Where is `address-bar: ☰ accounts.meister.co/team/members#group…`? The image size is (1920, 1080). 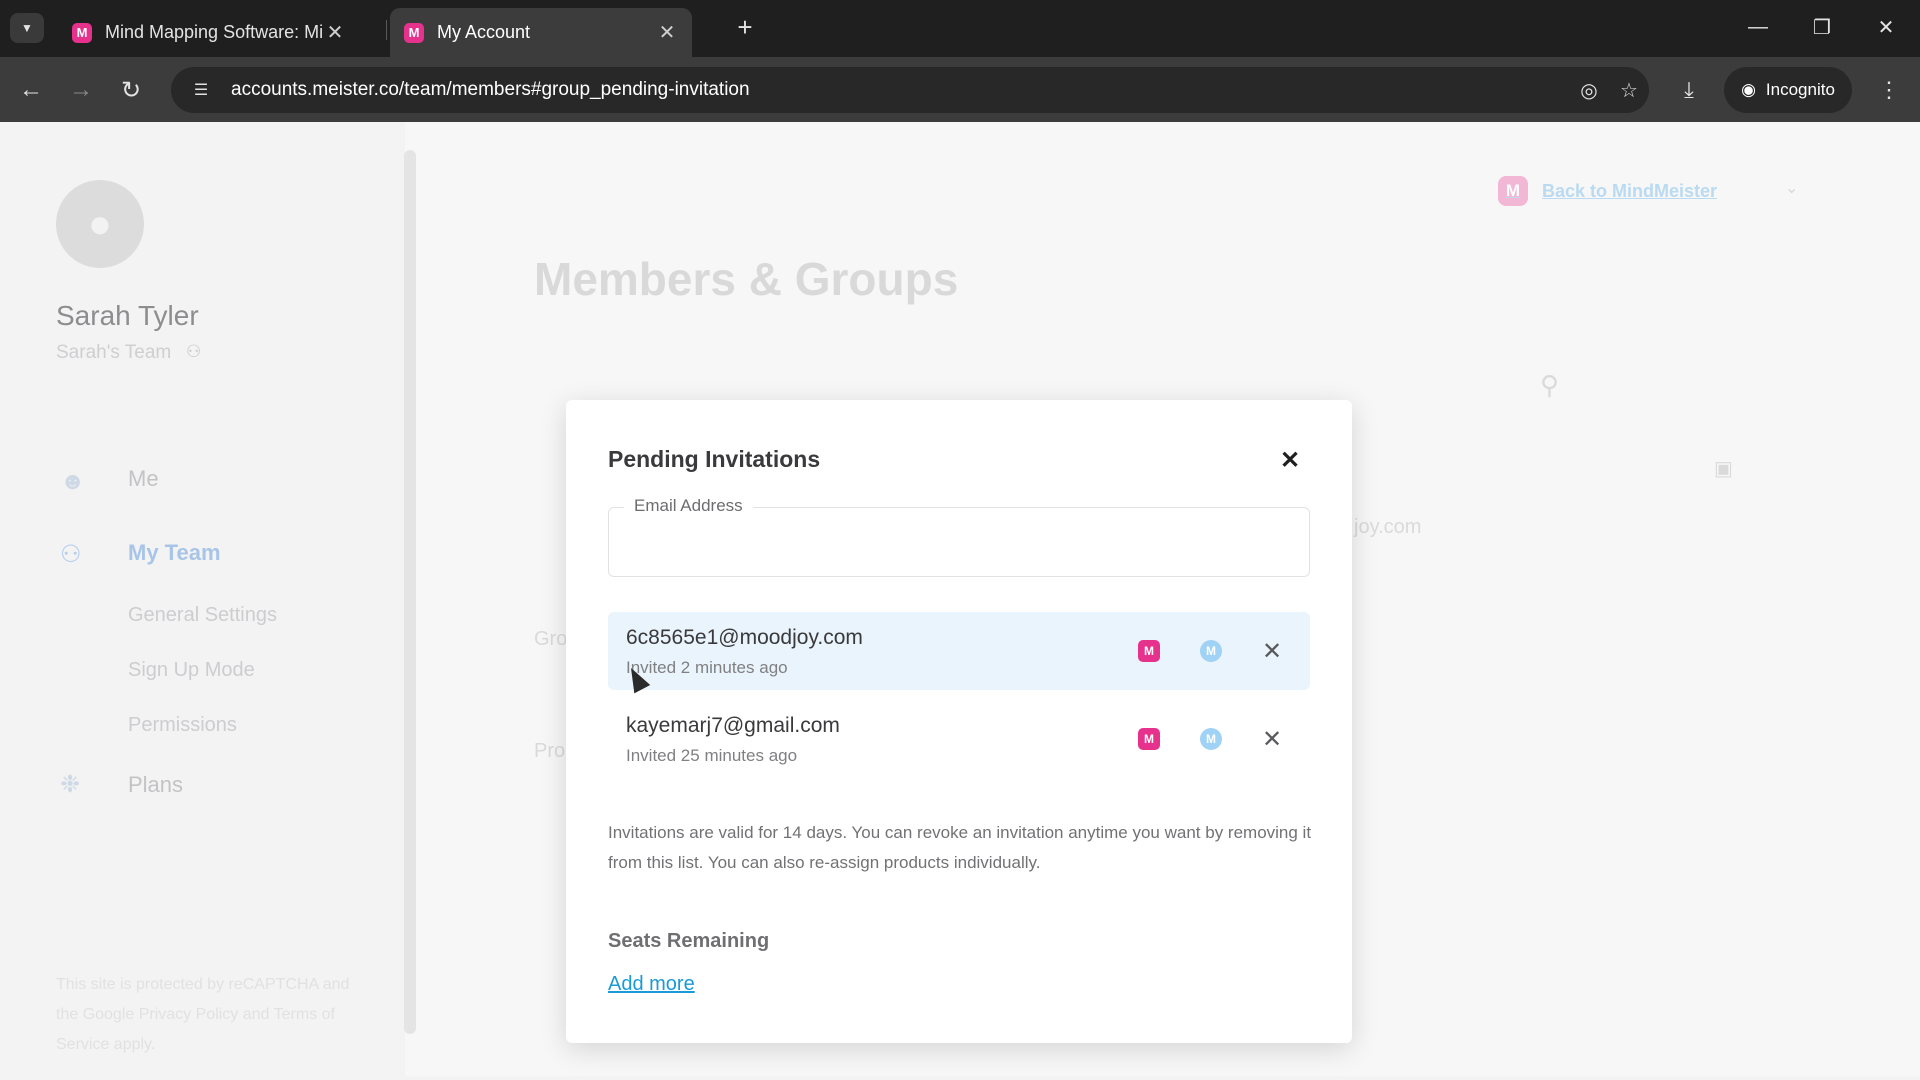
address-bar: ☰ accounts.meister.co/team/members#group… is located at coordinates (910, 90).